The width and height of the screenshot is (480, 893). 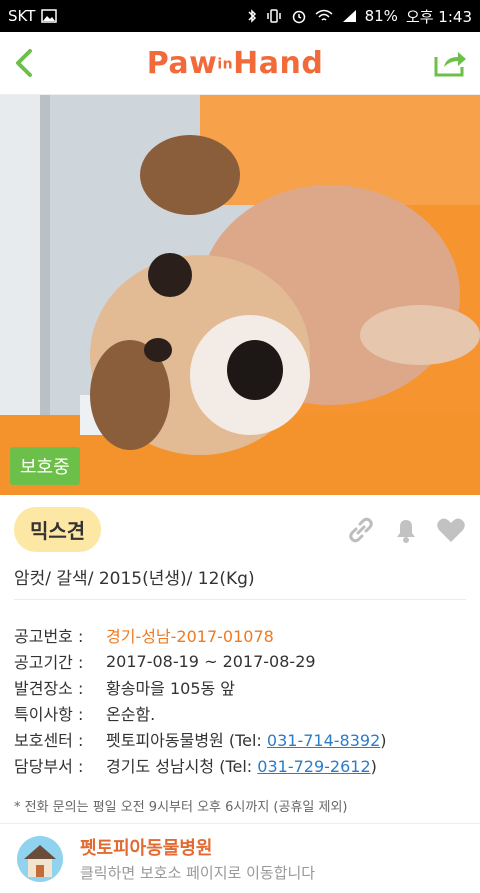 What do you see at coordinates (240, 713) in the screenshot?
I see `detail-row-notes: 특이사항 : 온순함.` at bounding box center [240, 713].